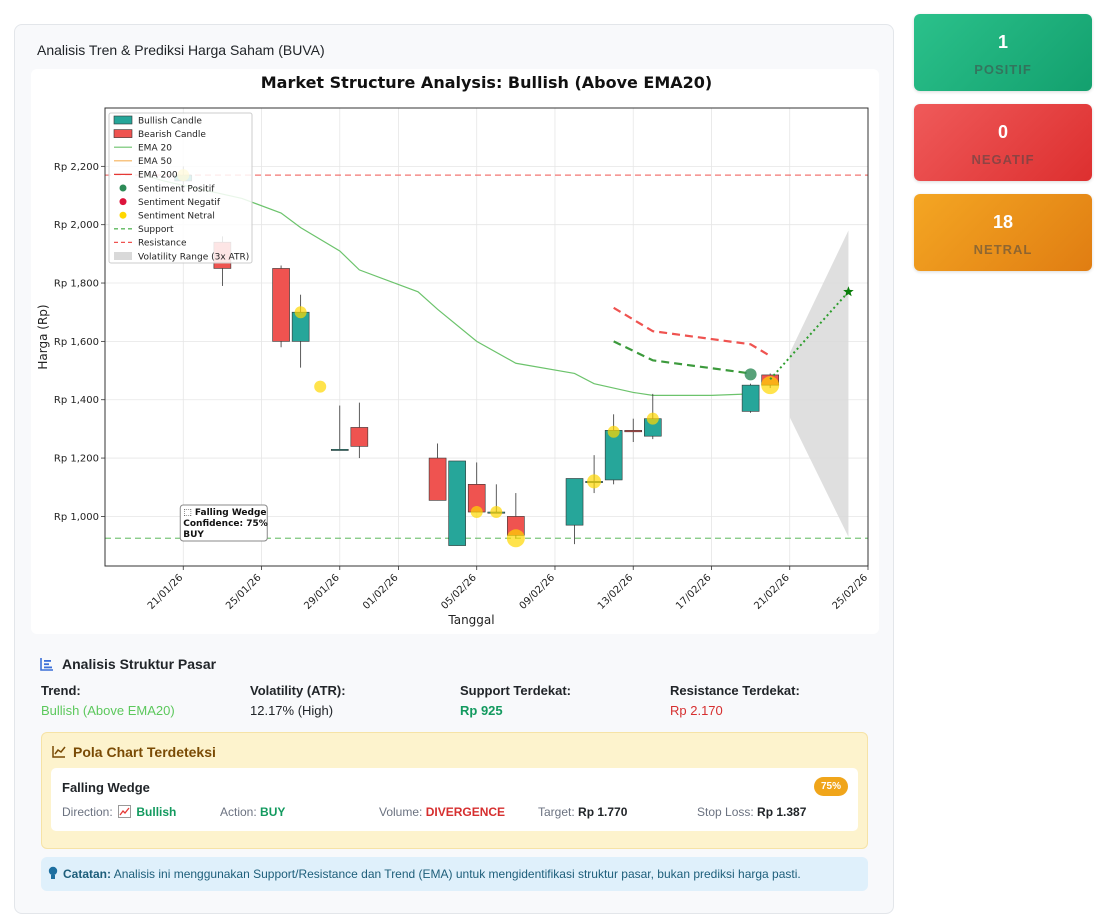  What do you see at coordinates (108, 700) in the screenshot?
I see `trend-field: Trend: Bullish (Above EMA20)` at bounding box center [108, 700].